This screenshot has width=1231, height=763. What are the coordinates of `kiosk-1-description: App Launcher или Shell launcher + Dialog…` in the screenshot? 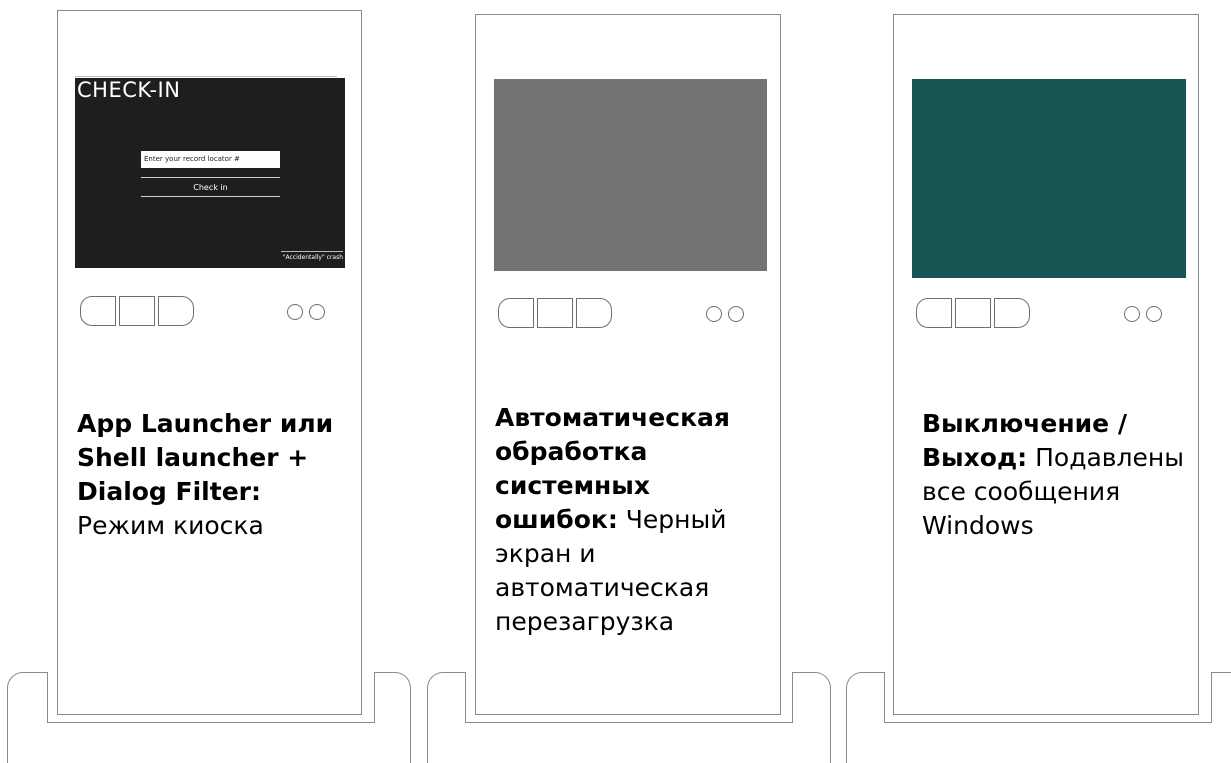 It's located at (214, 475).